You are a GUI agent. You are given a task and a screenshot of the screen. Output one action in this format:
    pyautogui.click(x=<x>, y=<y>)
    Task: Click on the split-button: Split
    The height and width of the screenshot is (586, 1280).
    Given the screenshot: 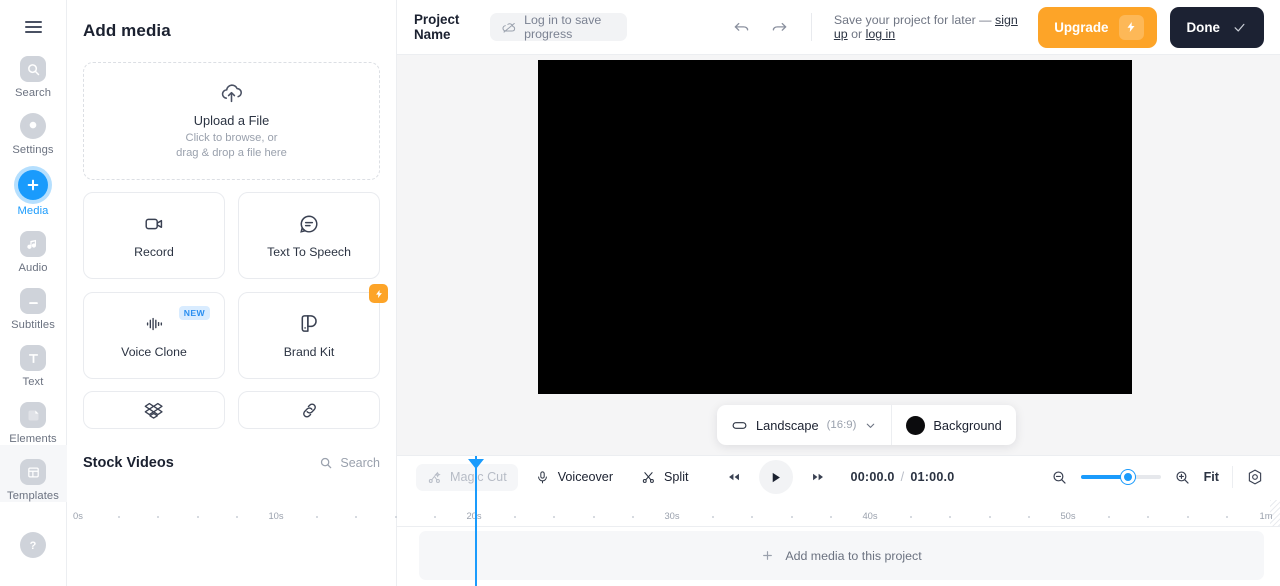 What is the action you would take?
    pyautogui.click(x=665, y=477)
    